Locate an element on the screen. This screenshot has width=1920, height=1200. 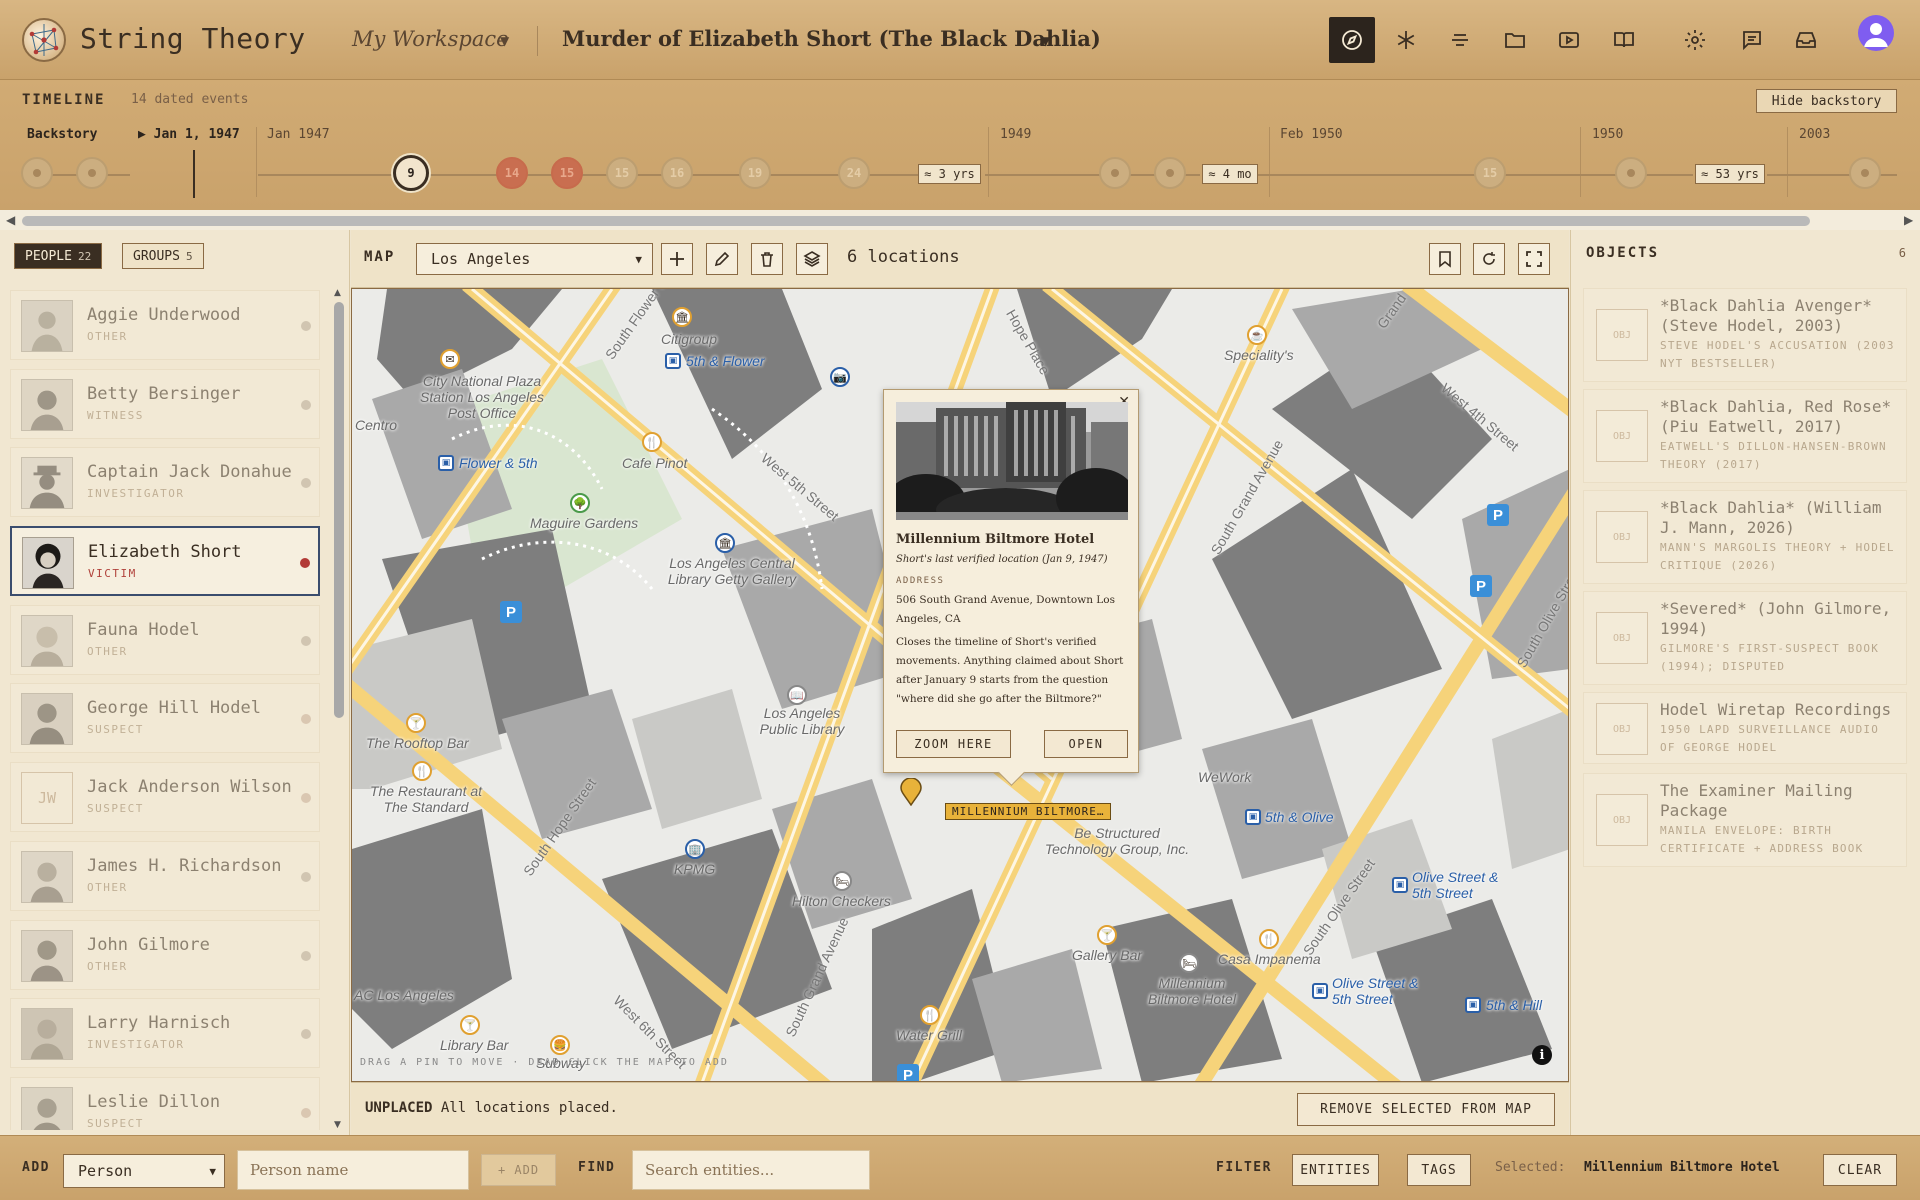
person-card: Betty Bersinger WITNESS is located at coordinates (165, 403).